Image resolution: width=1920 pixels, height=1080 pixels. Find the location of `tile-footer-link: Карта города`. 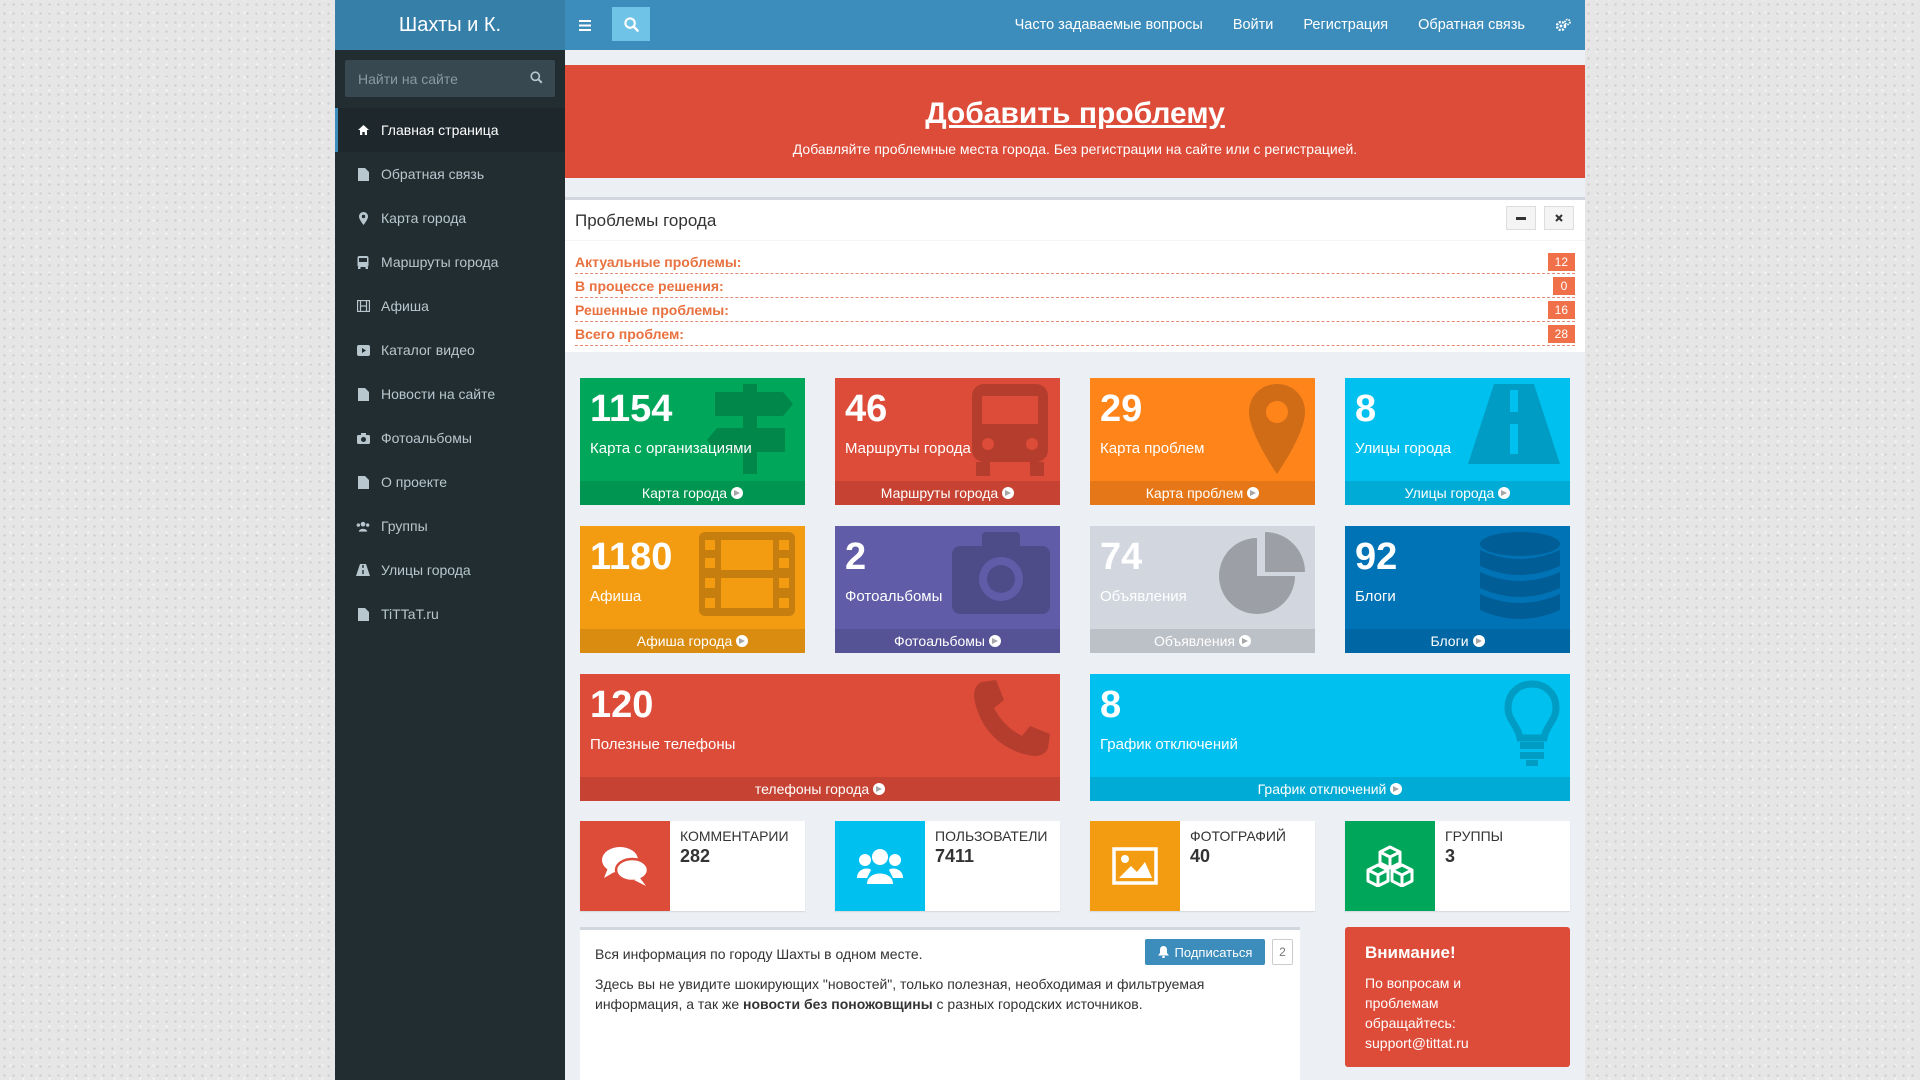

tile-footer-link: Карта города is located at coordinates (692, 493).